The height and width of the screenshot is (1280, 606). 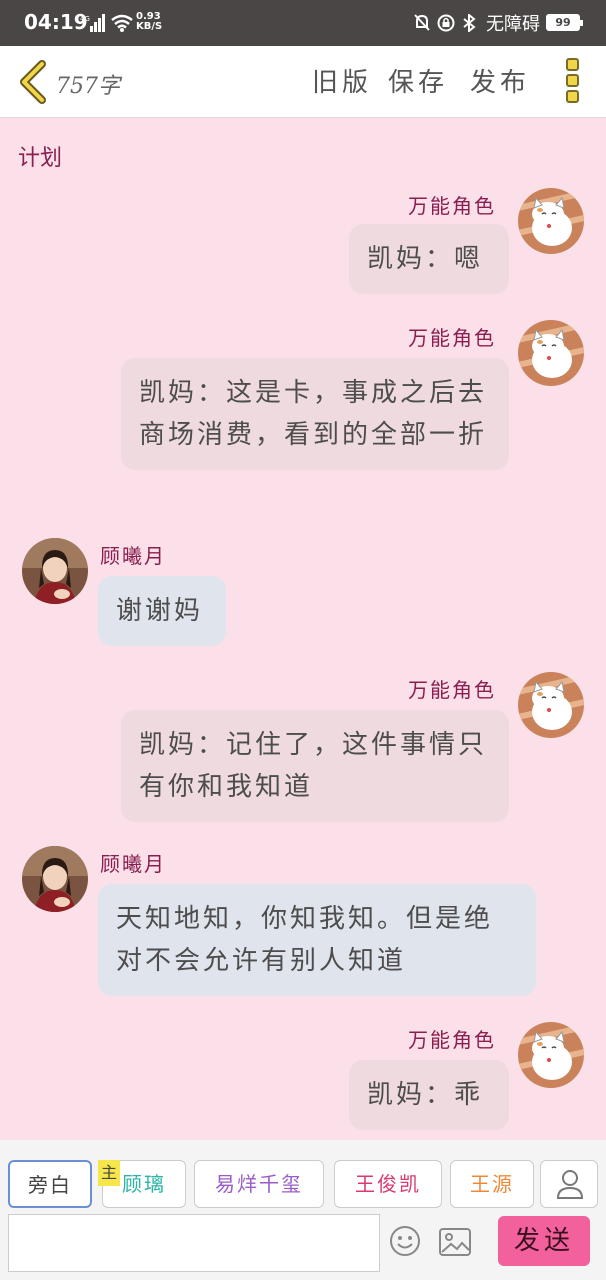 I want to click on role-narration: 旁白, so click(x=50, y=1184).